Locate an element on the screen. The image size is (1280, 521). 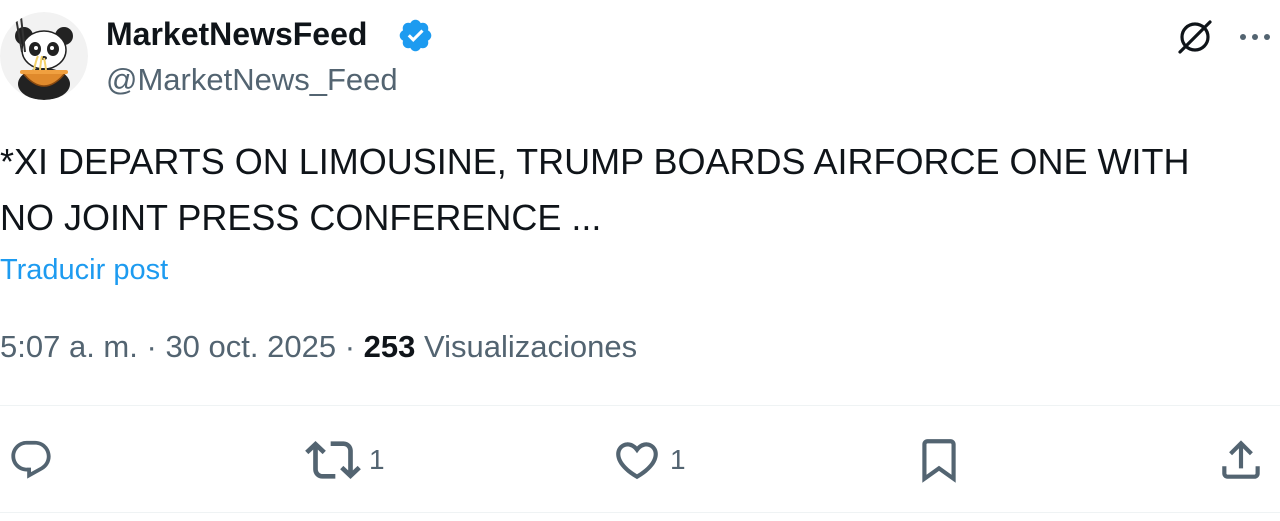
like-button: 1 is located at coordinates (649, 460).